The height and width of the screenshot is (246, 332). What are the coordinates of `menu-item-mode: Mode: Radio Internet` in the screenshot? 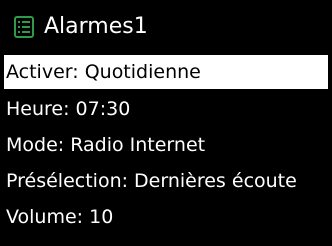 It's located at (166, 145).